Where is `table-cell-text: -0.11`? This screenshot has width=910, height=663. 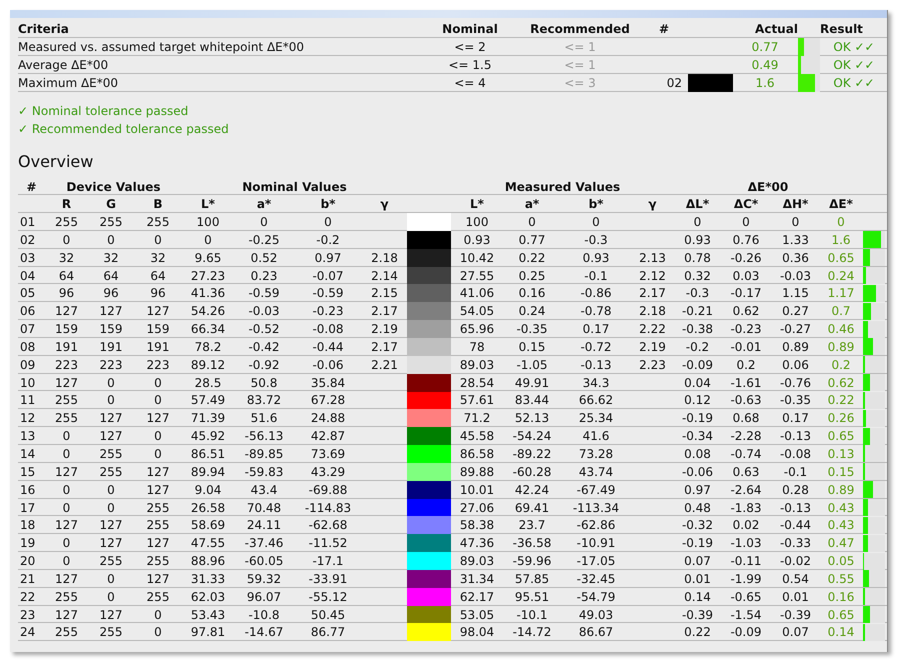
table-cell-text: -0.11 is located at coordinates (746, 561).